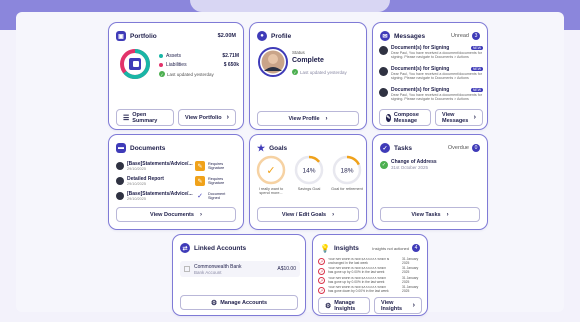  I want to click on assets-value: $2.71M, so click(230, 56).